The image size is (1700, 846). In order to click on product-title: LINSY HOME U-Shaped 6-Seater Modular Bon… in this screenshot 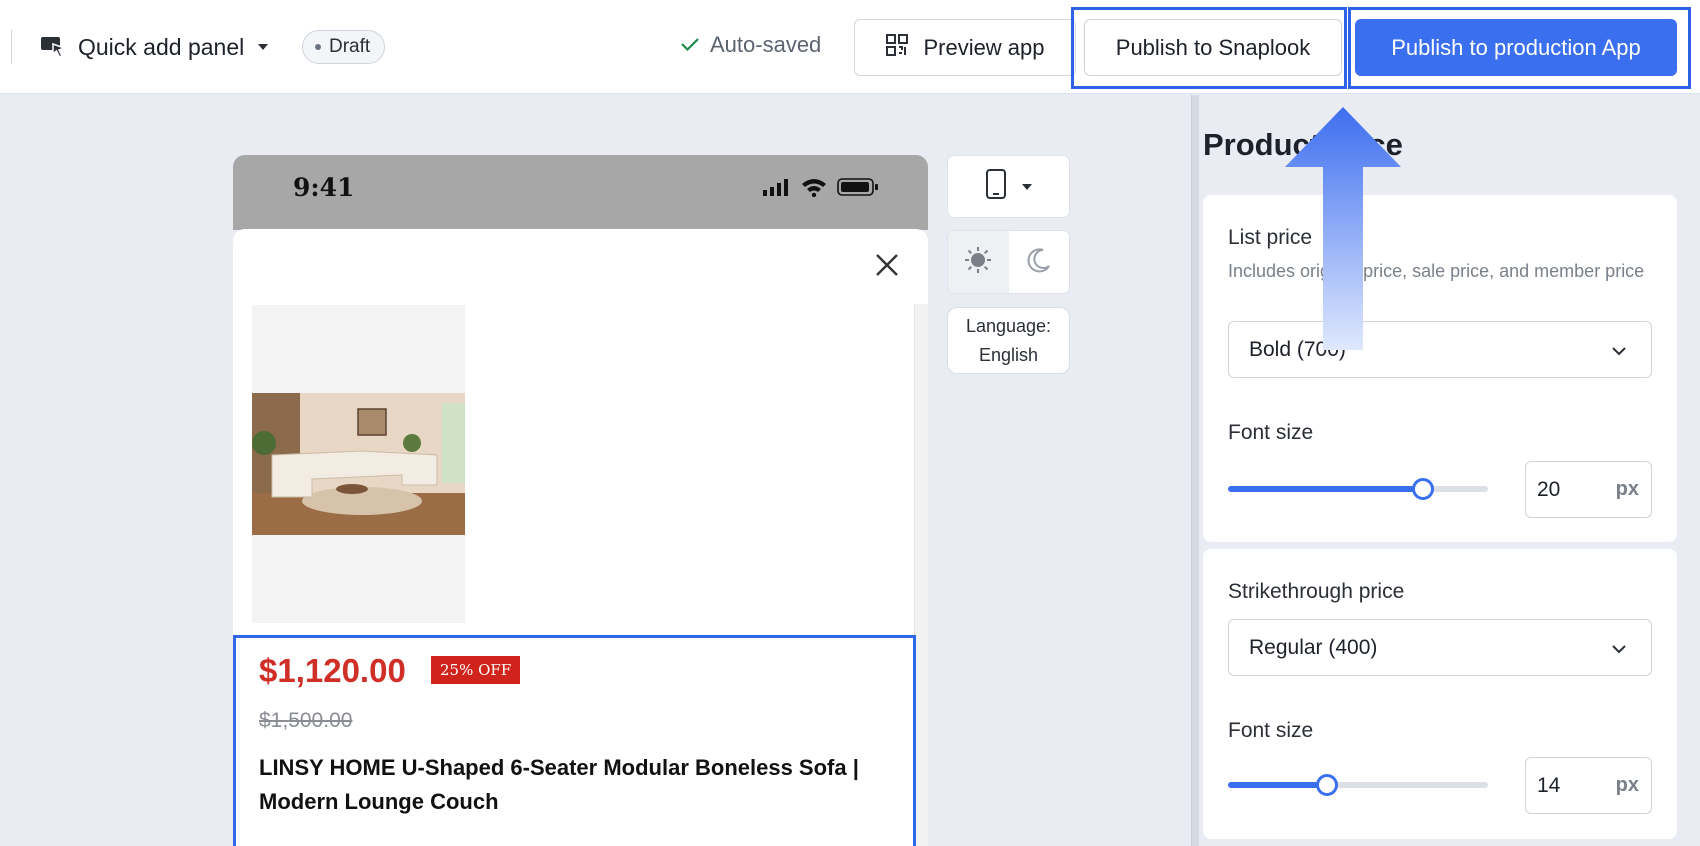, I will do `click(559, 784)`.